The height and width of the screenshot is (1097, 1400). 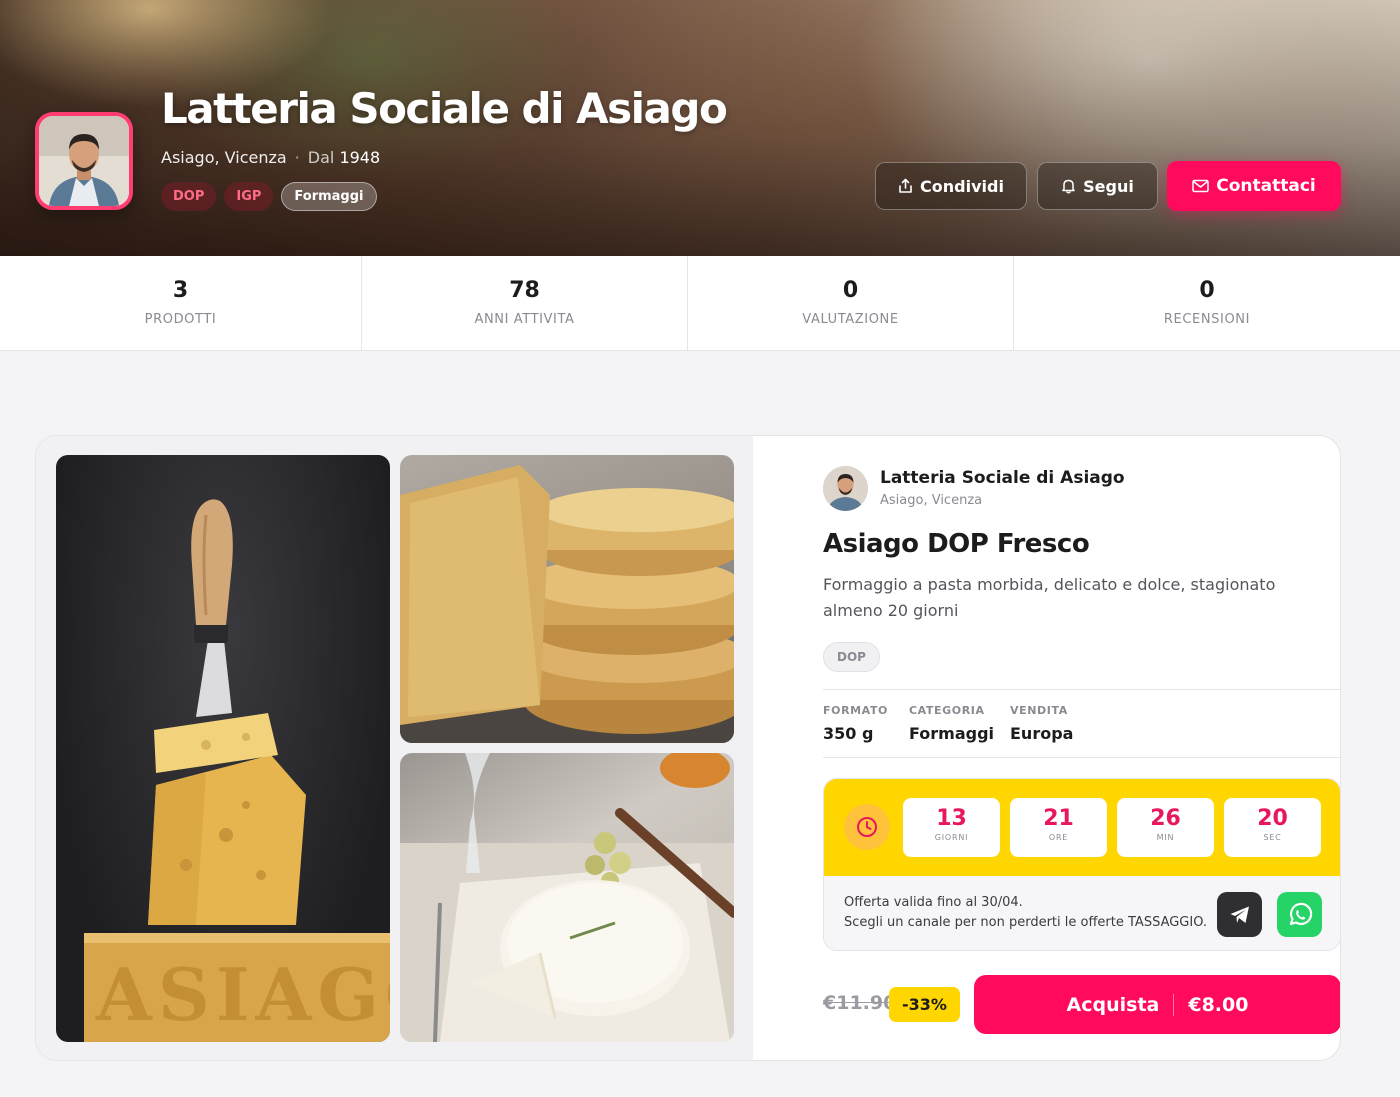 What do you see at coordinates (851, 657) in the screenshot?
I see `product-badge: DOP` at bounding box center [851, 657].